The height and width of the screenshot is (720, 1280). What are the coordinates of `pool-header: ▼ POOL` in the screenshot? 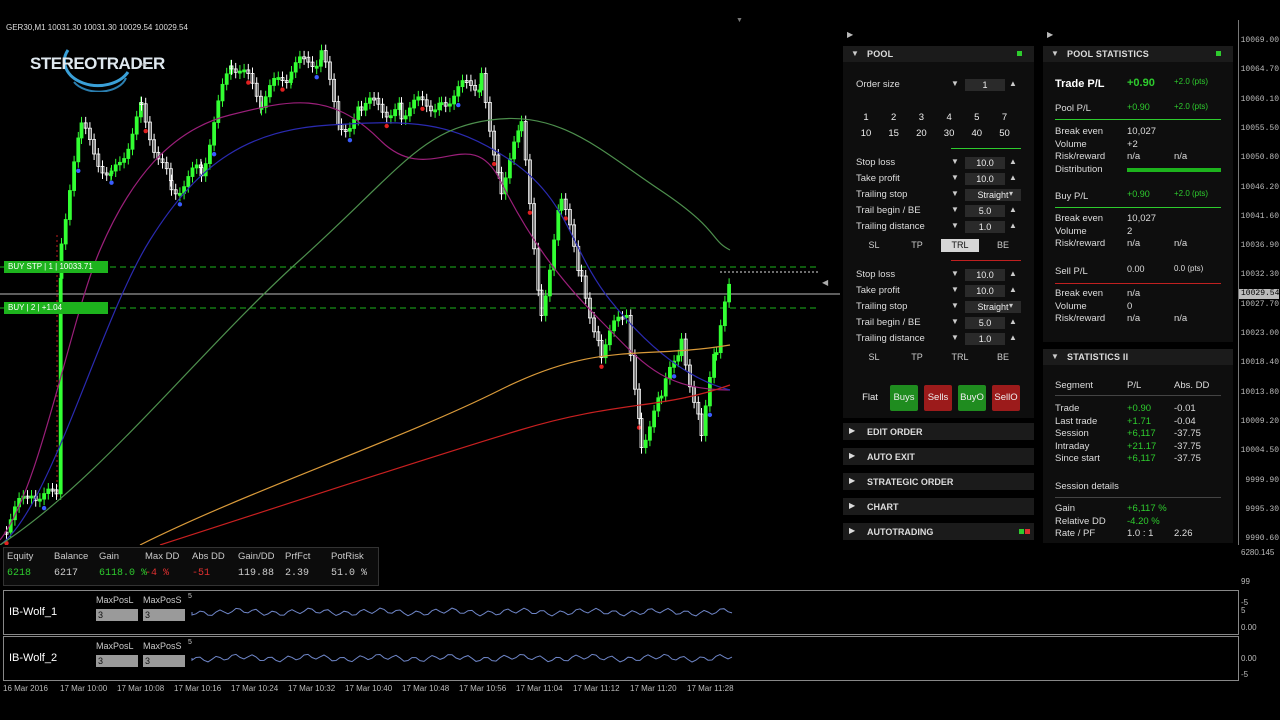 It's located at (938, 54).